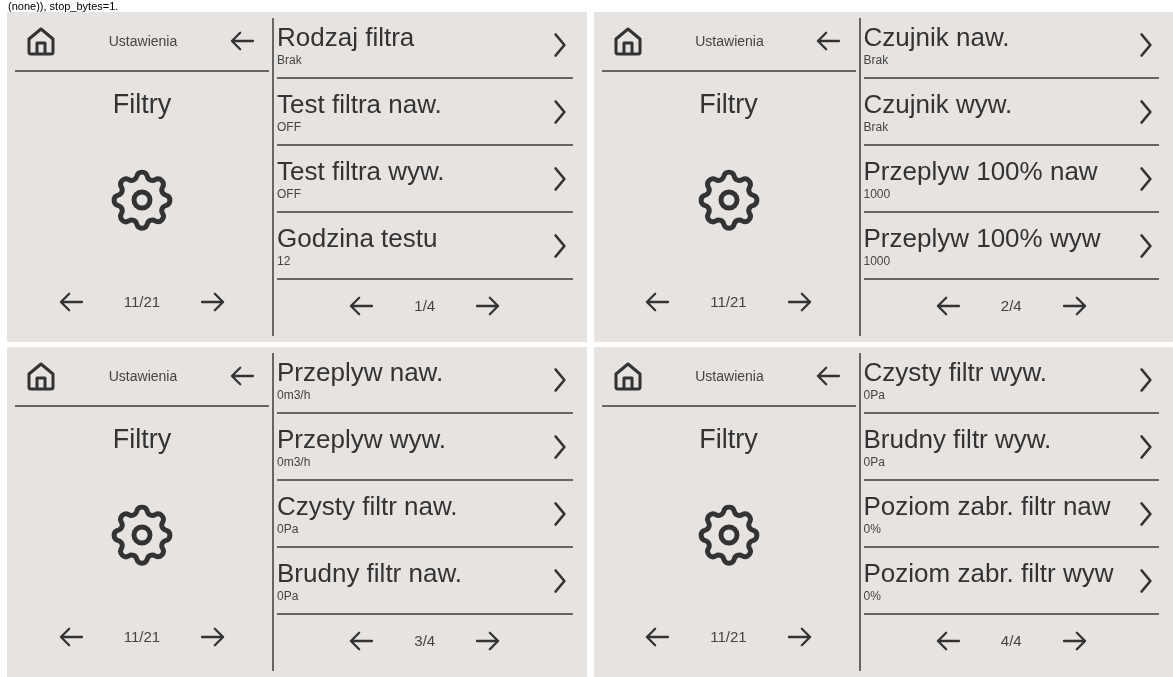 The height and width of the screenshot is (677, 1173). I want to click on item-label: Czujnik wyw., so click(938, 103).